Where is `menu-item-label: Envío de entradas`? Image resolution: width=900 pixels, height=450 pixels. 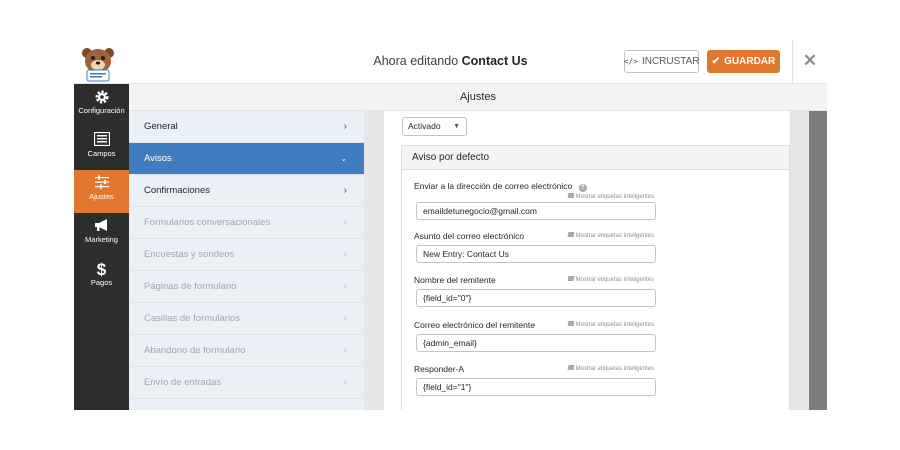 menu-item-label: Envío de entradas is located at coordinates (183, 382).